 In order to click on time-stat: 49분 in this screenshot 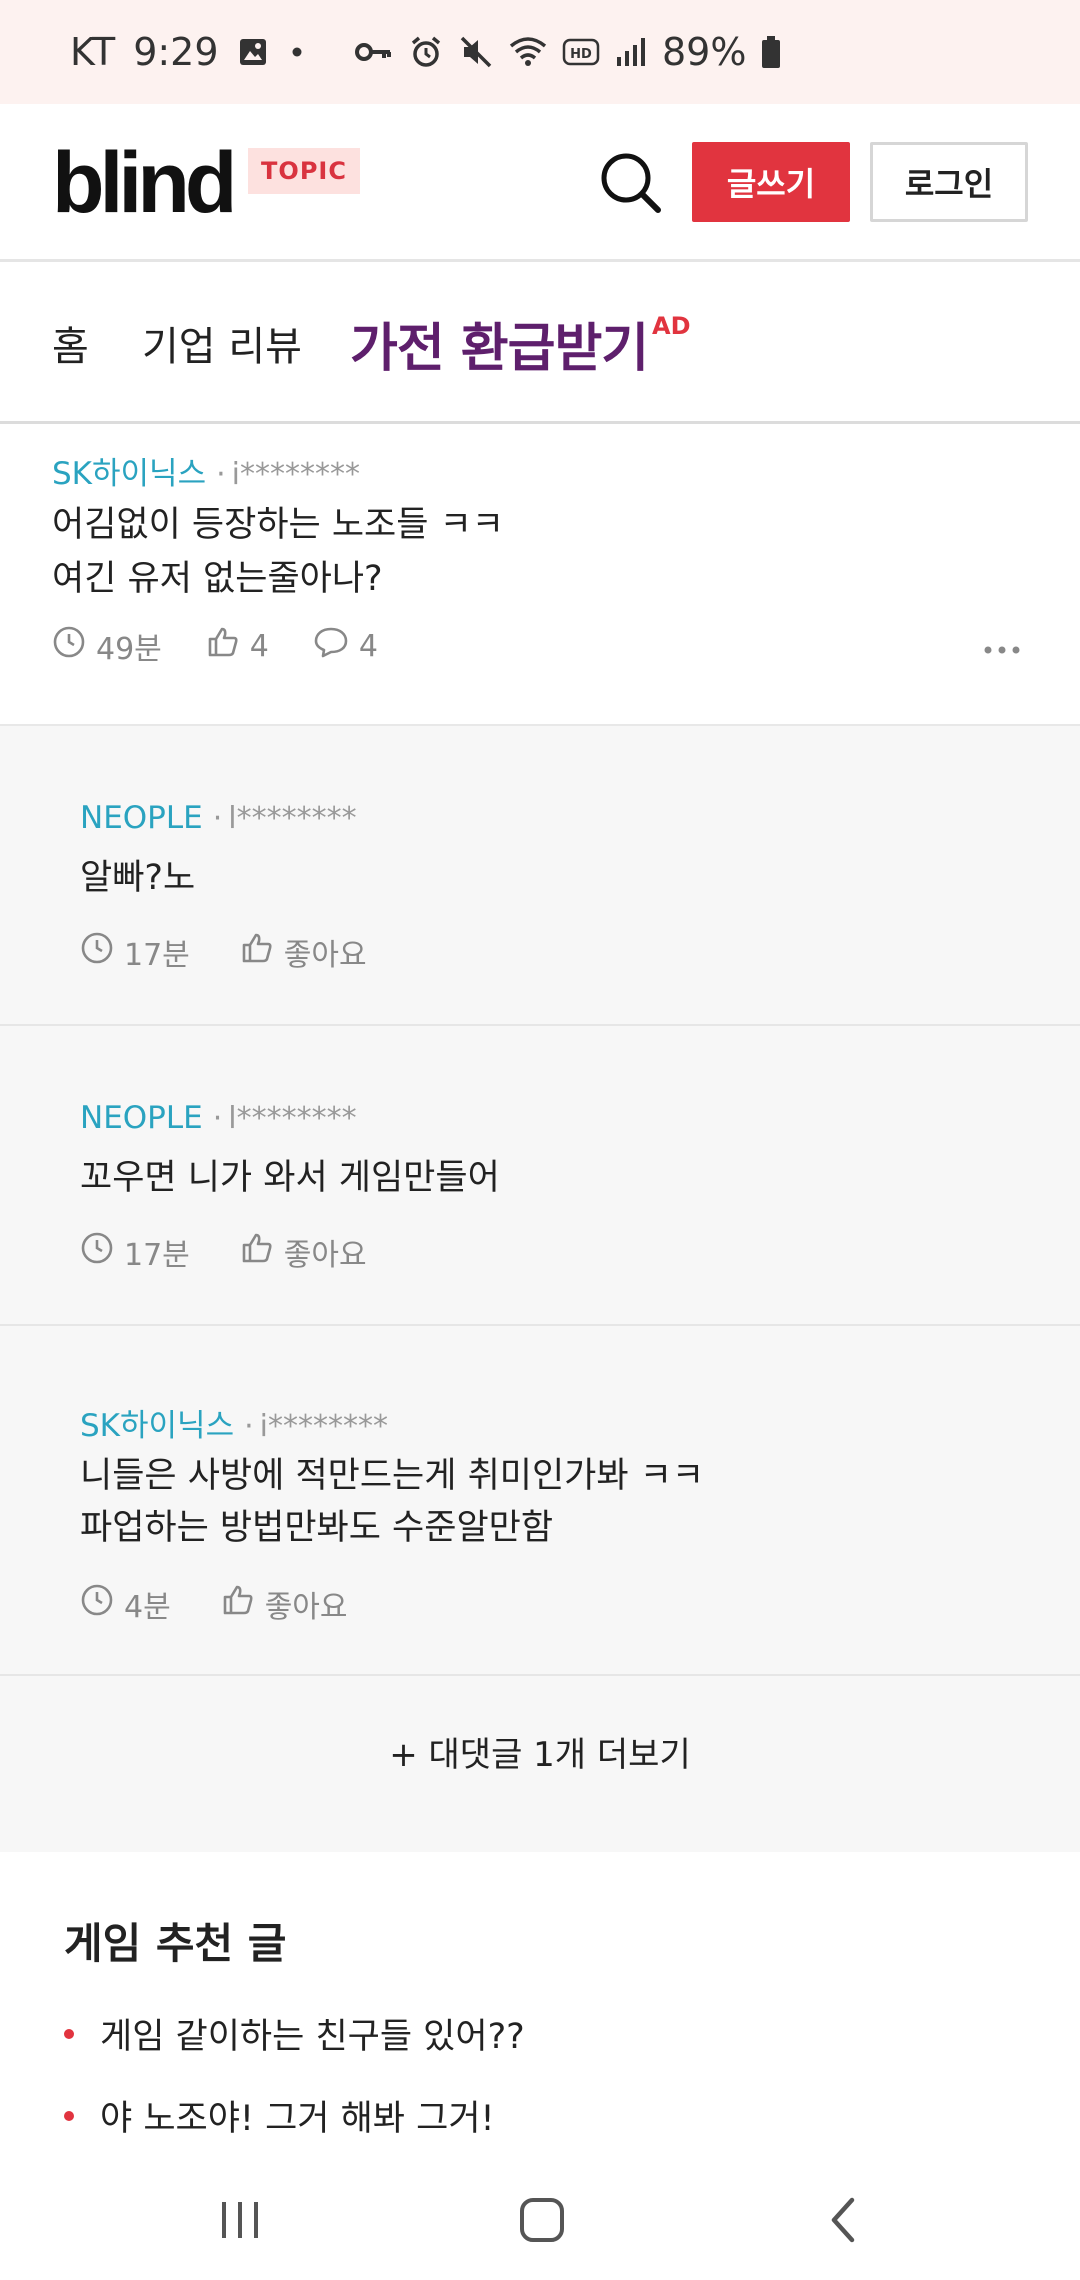, I will do `click(107, 646)`.